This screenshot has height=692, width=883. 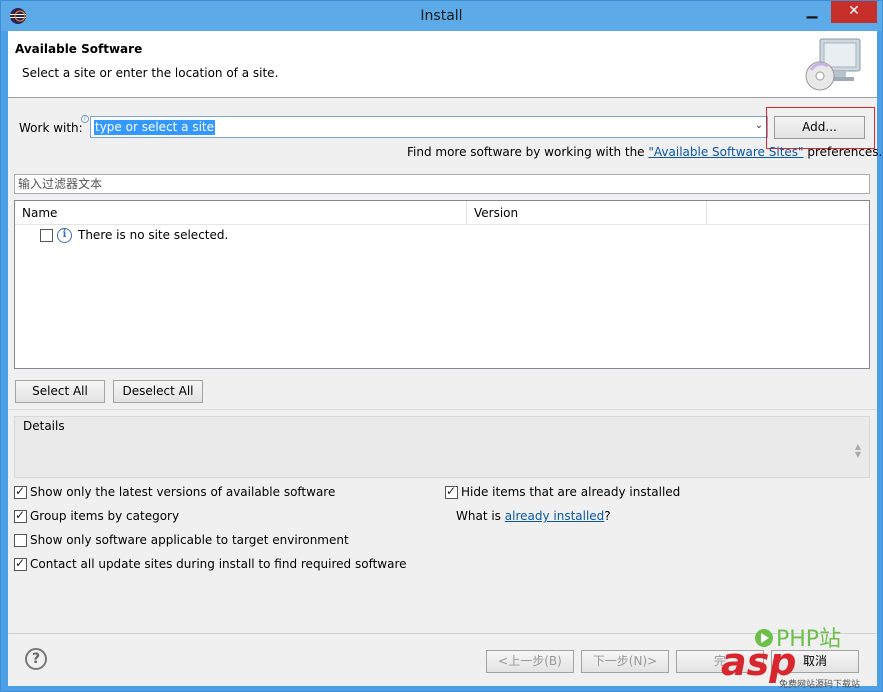 I want to click on what-is-suffix: ?, so click(x=607, y=516).